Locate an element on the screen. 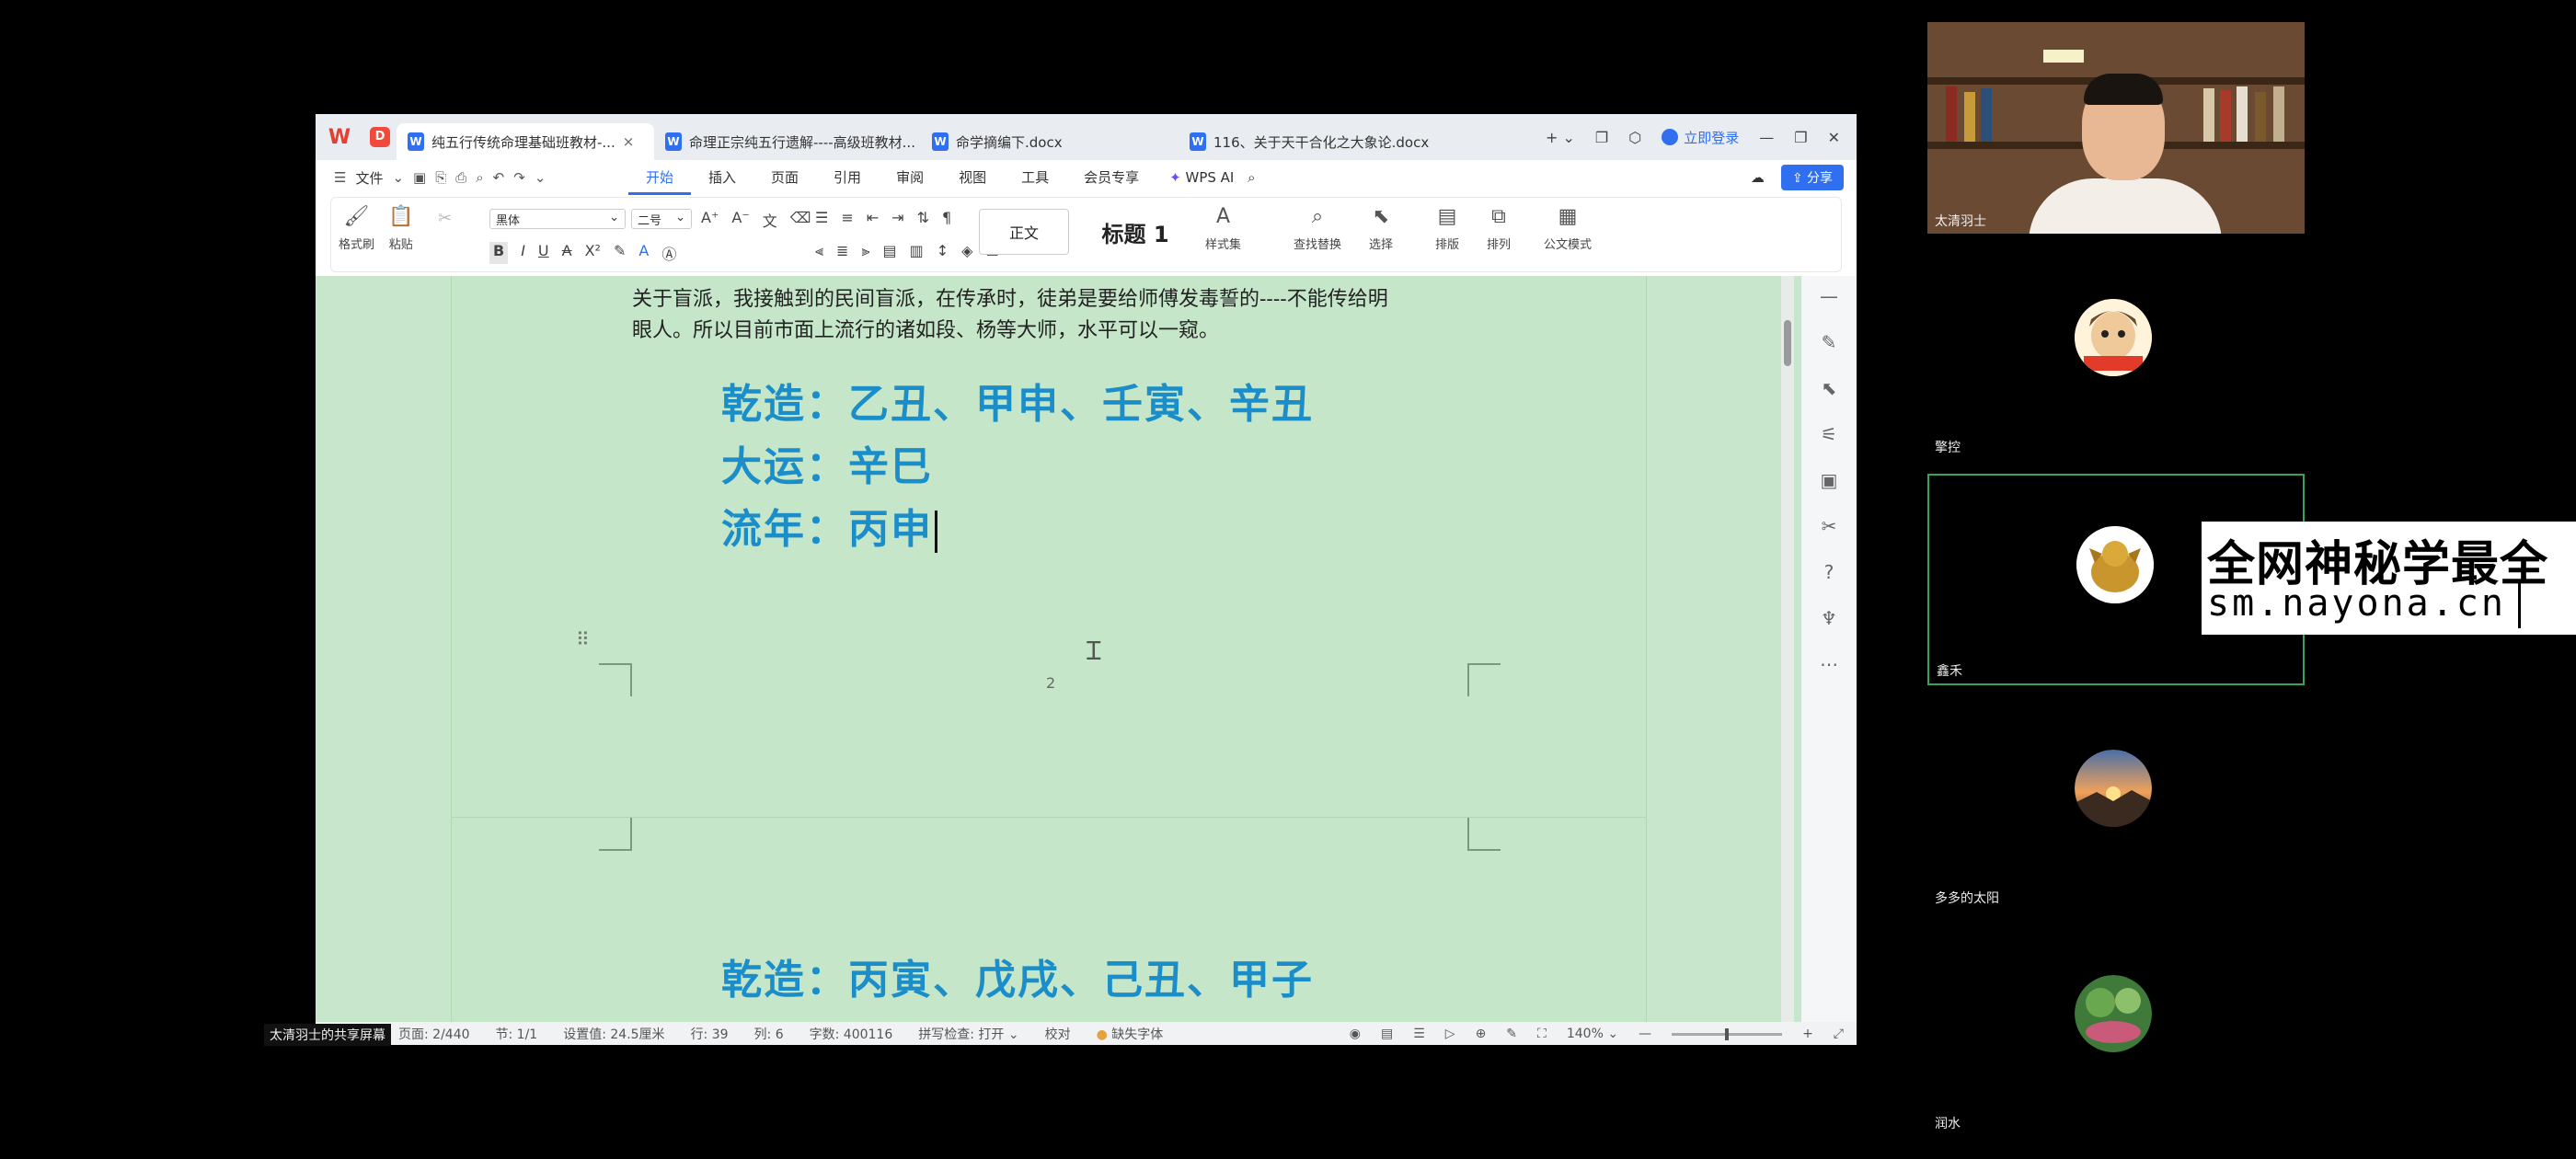 The height and width of the screenshot is (1159, 2576). outdent-icon: ⇤ is located at coordinates (873, 217).